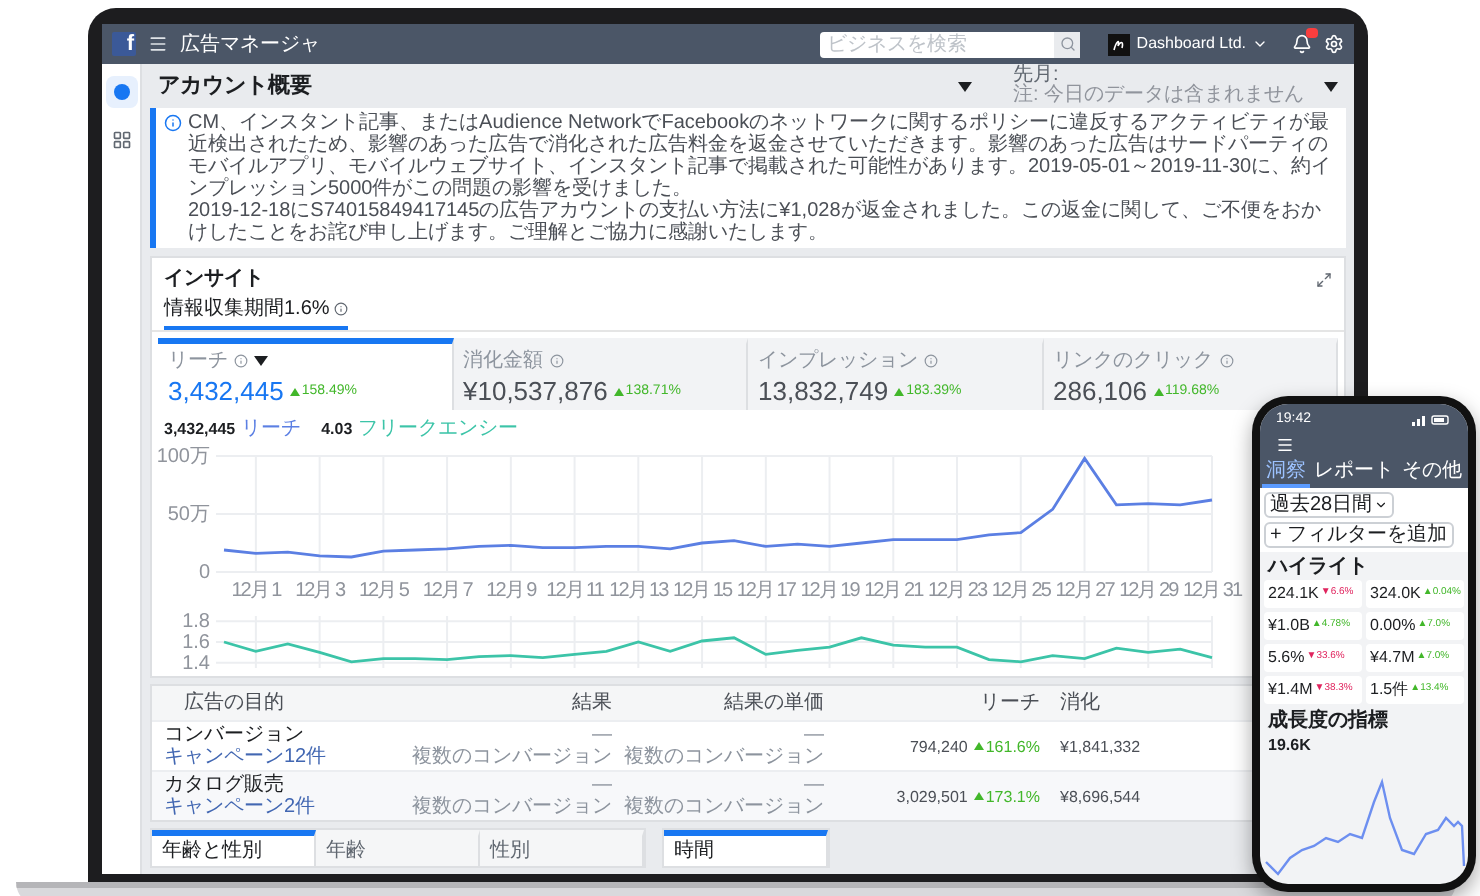 The height and width of the screenshot is (896, 1480). What do you see at coordinates (1334, 44) in the screenshot?
I see `settings-icon` at bounding box center [1334, 44].